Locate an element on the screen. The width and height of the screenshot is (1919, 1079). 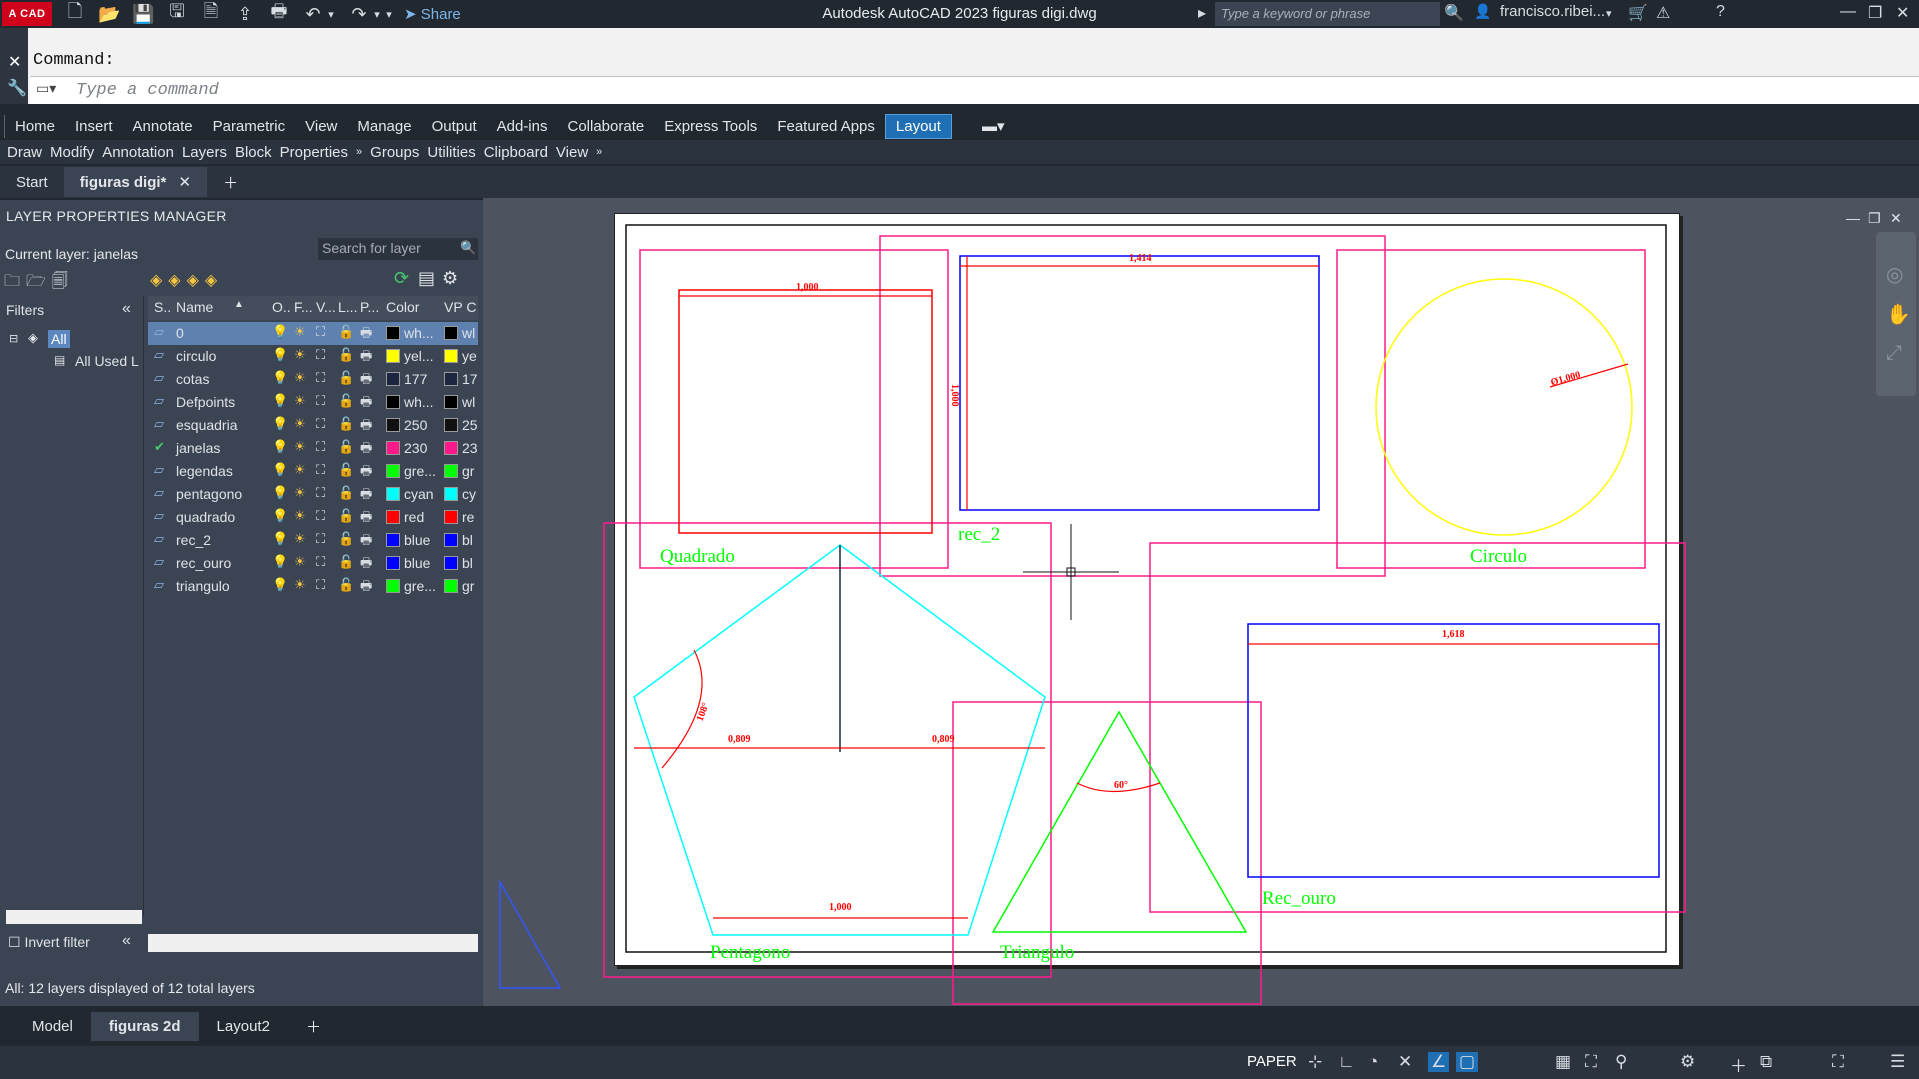
layout-tab-model: Model is located at coordinates (52, 1026).